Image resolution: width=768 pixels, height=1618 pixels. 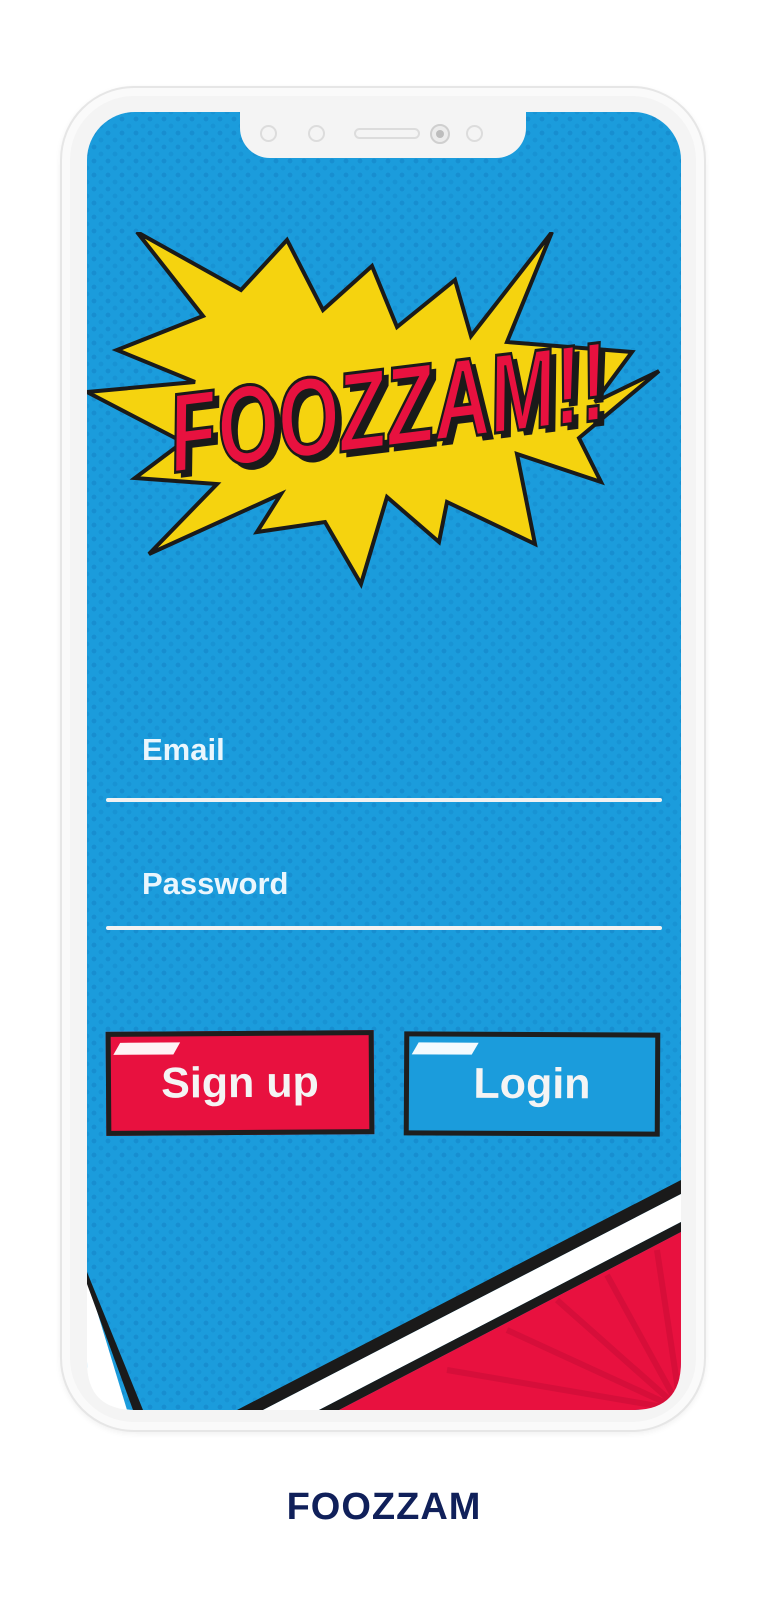 What do you see at coordinates (384, 800) in the screenshot?
I see `email-underline` at bounding box center [384, 800].